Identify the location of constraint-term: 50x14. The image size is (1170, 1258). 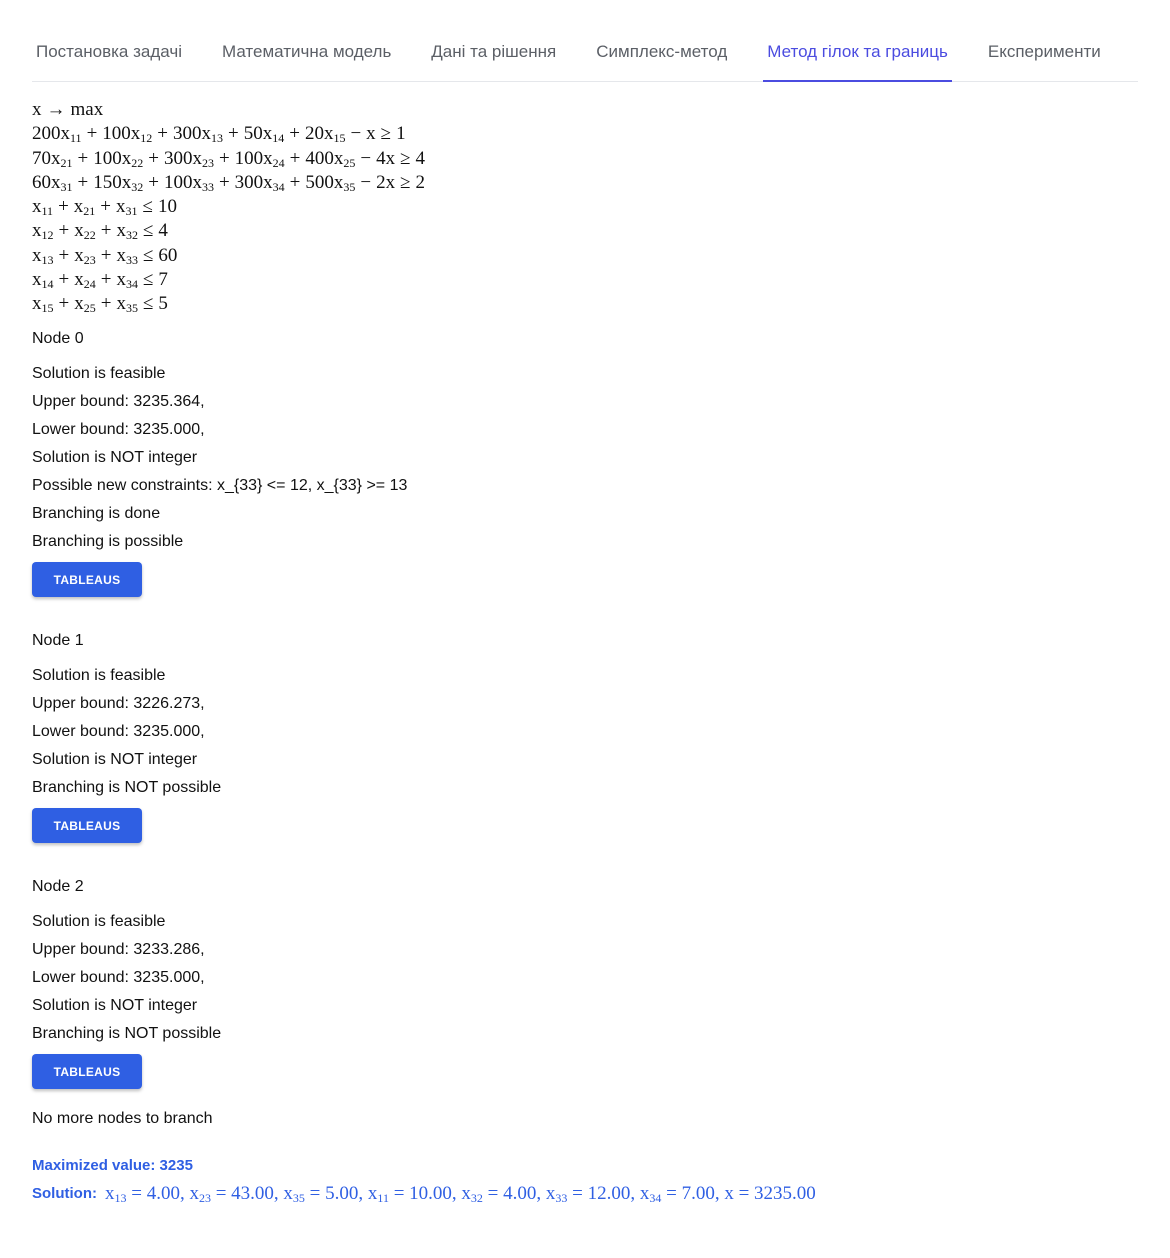
(264, 134).